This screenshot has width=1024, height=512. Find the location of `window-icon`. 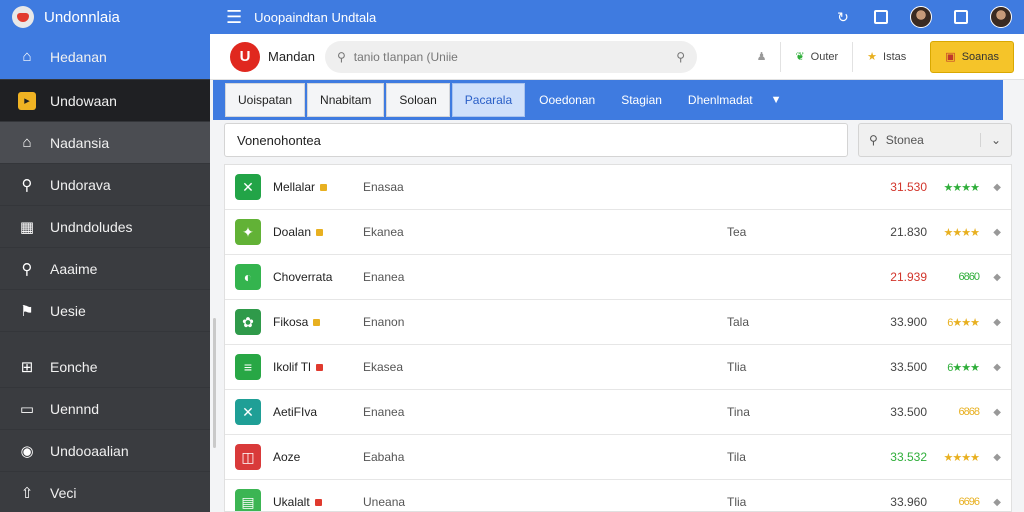

window-icon is located at coordinates (881, 17).